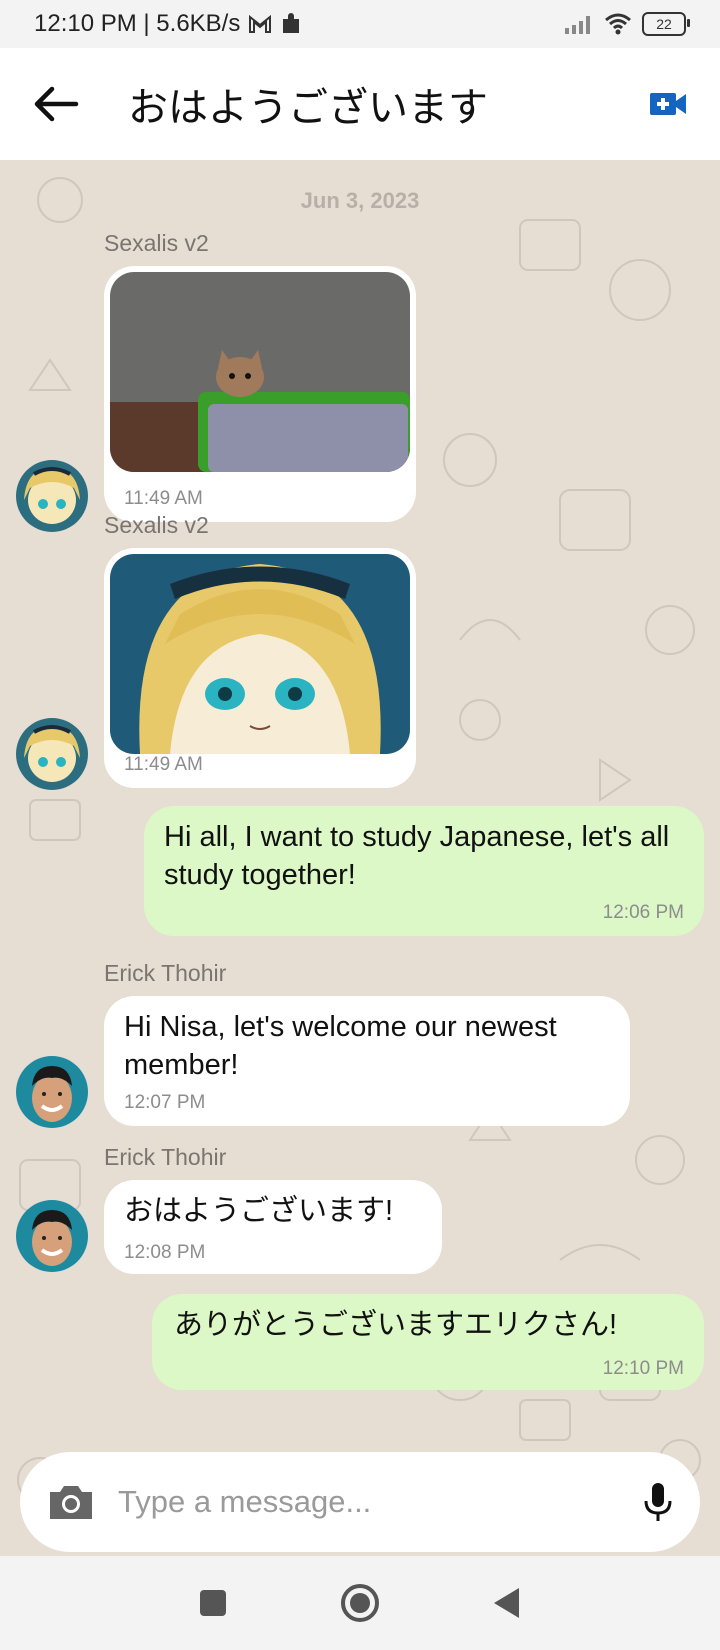  I want to click on nav-circle-icon, so click(360, 1603).